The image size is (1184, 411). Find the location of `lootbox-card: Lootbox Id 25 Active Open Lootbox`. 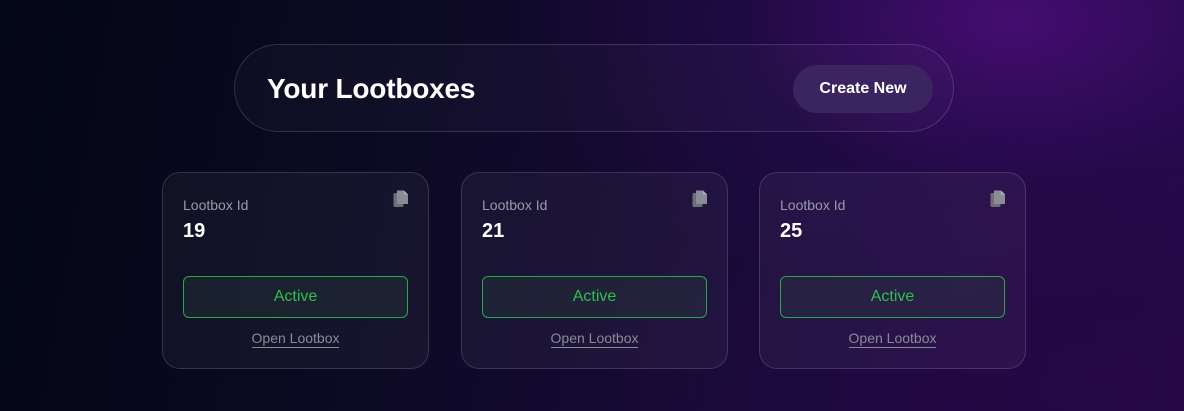

lootbox-card: Lootbox Id 25 Active Open Lootbox is located at coordinates (892, 270).